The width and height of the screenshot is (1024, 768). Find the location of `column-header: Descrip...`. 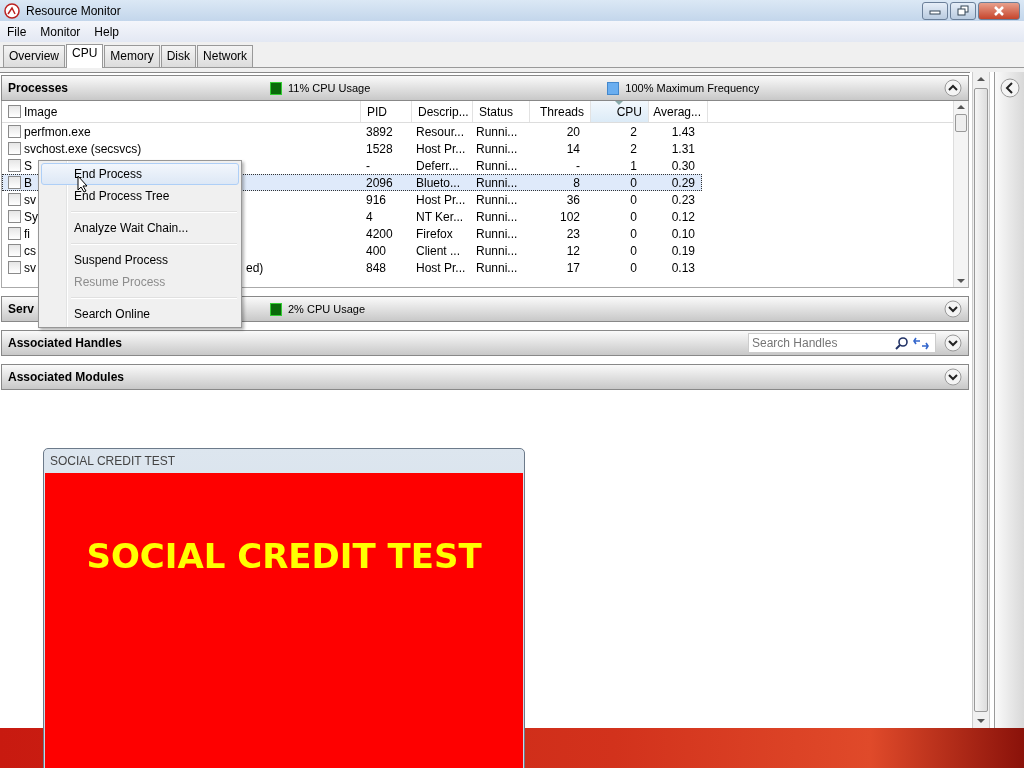

column-header: Descrip... is located at coordinates (442, 111).